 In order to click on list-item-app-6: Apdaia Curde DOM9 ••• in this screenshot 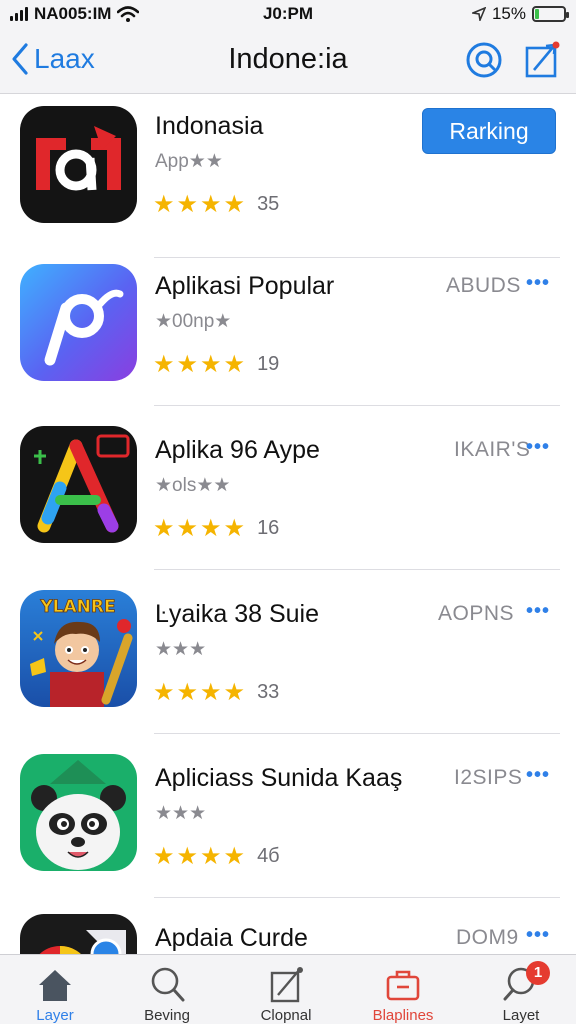, I will do `click(288, 926)`.